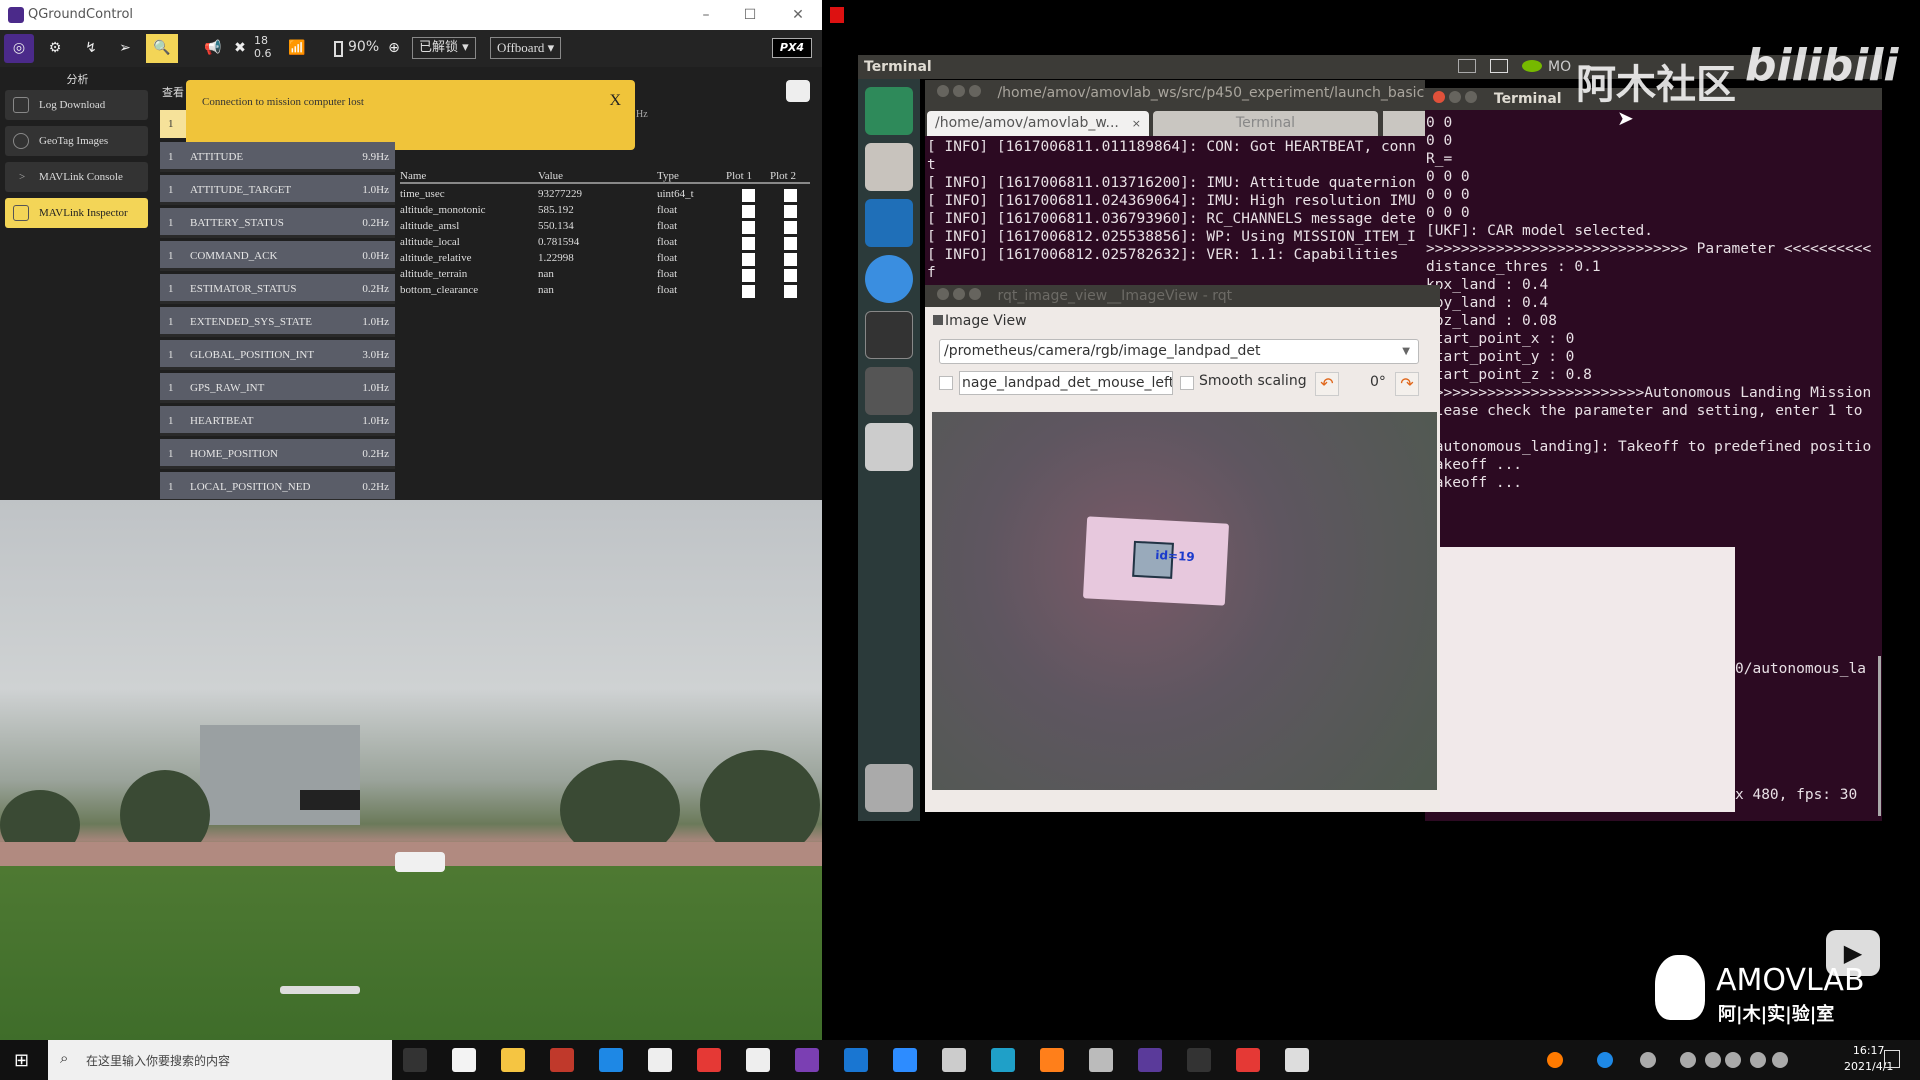 The width and height of the screenshot is (1920, 1080). What do you see at coordinates (55, 48) in the screenshot?
I see `vehicle-setup-gear-icon: ⚙` at bounding box center [55, 48].